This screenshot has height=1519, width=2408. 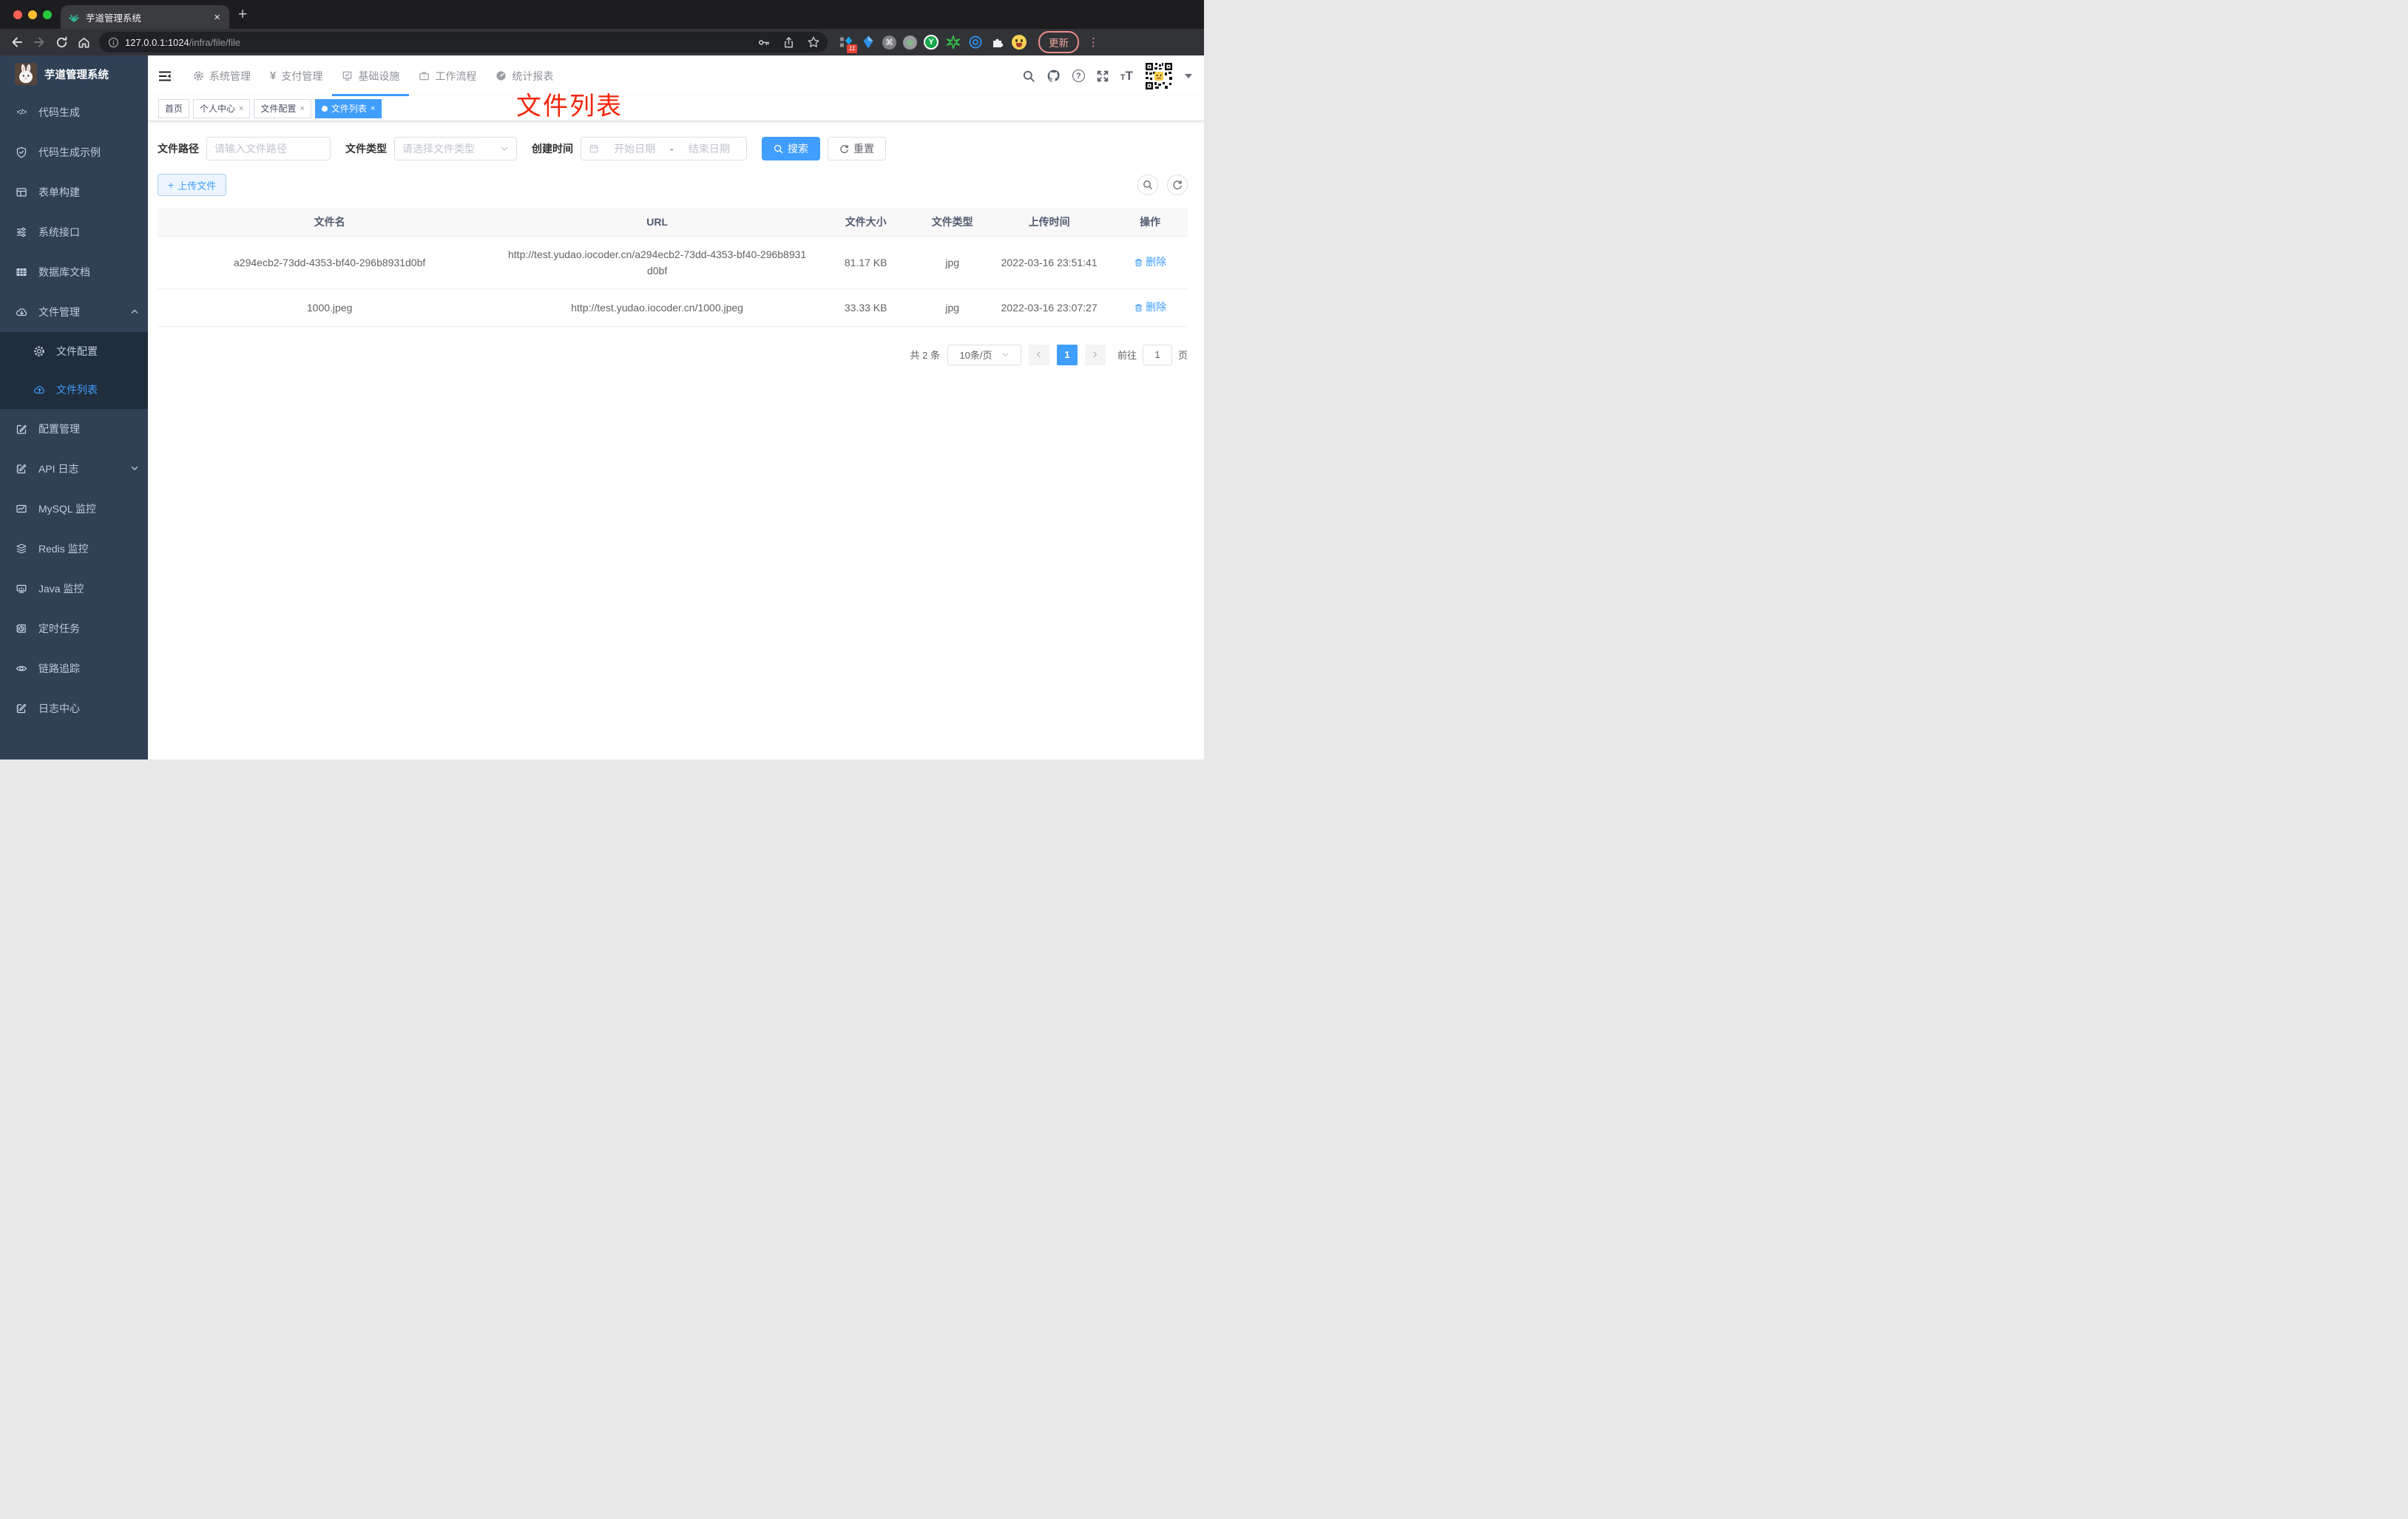 I want to click on sidebar-item-cron-job: 定时任务, so click(x=74, y=629).